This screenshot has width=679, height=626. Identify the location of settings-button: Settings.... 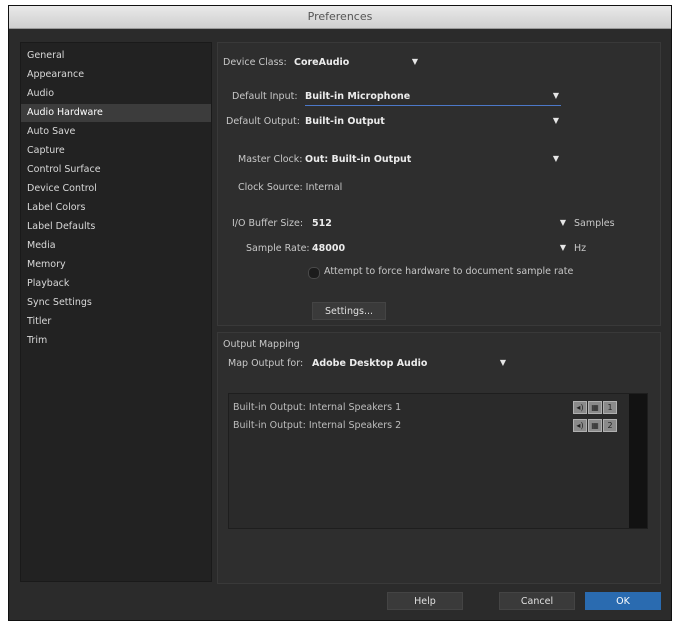
(349, 311).